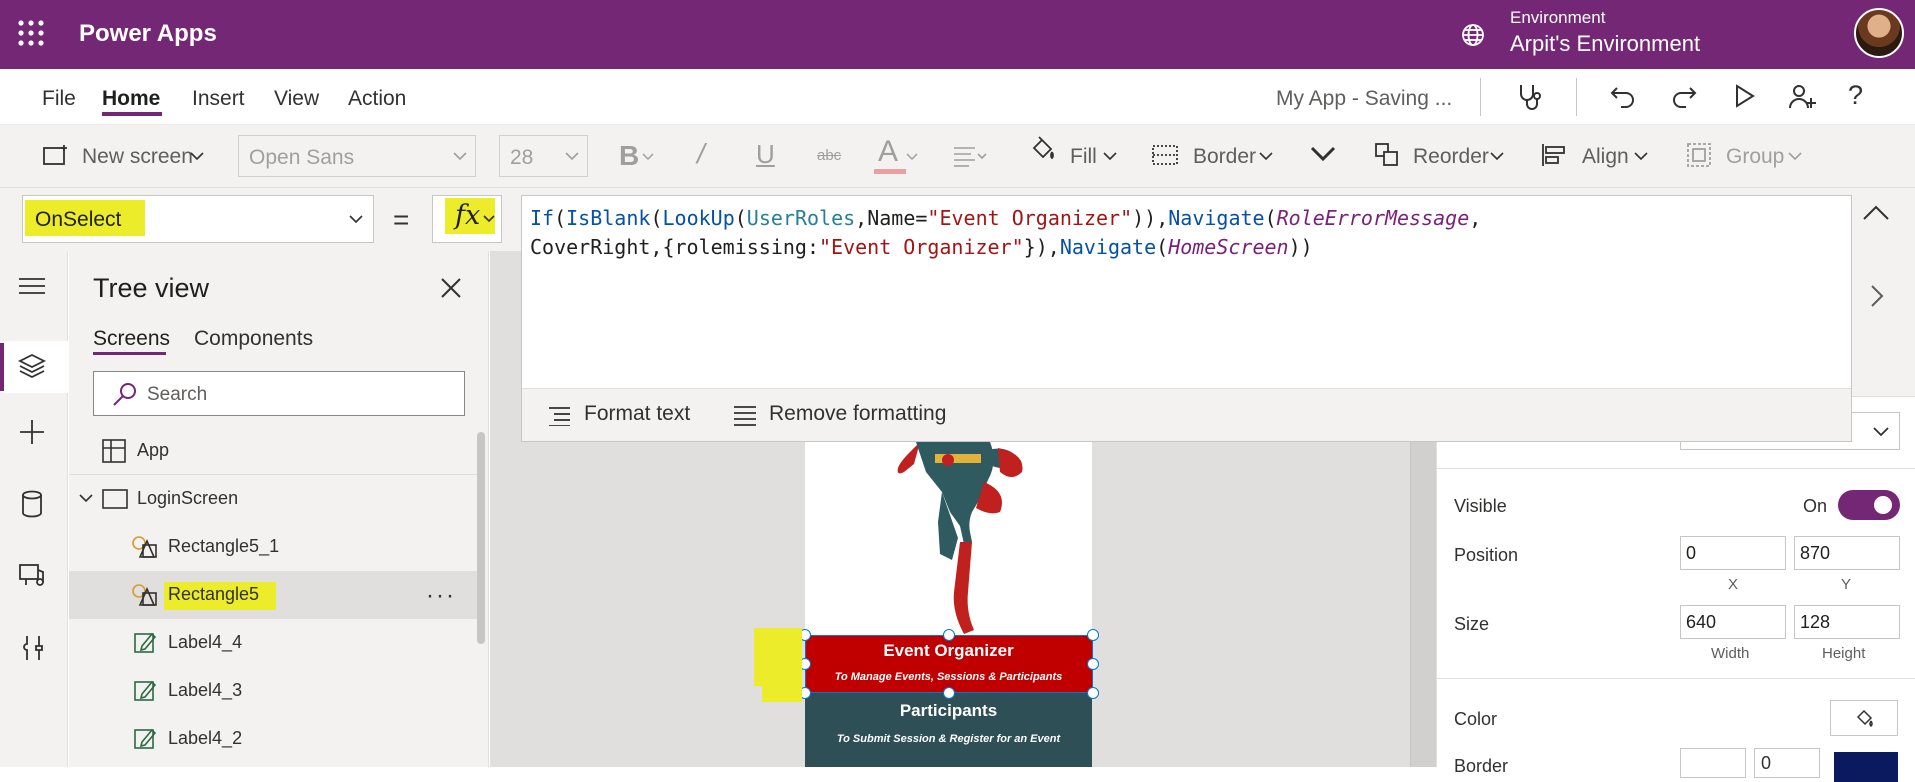  What do you see at coordinates (129, 353) in the screenshot?
I see `active-tab-indicator` at bounding box center [129, 353].